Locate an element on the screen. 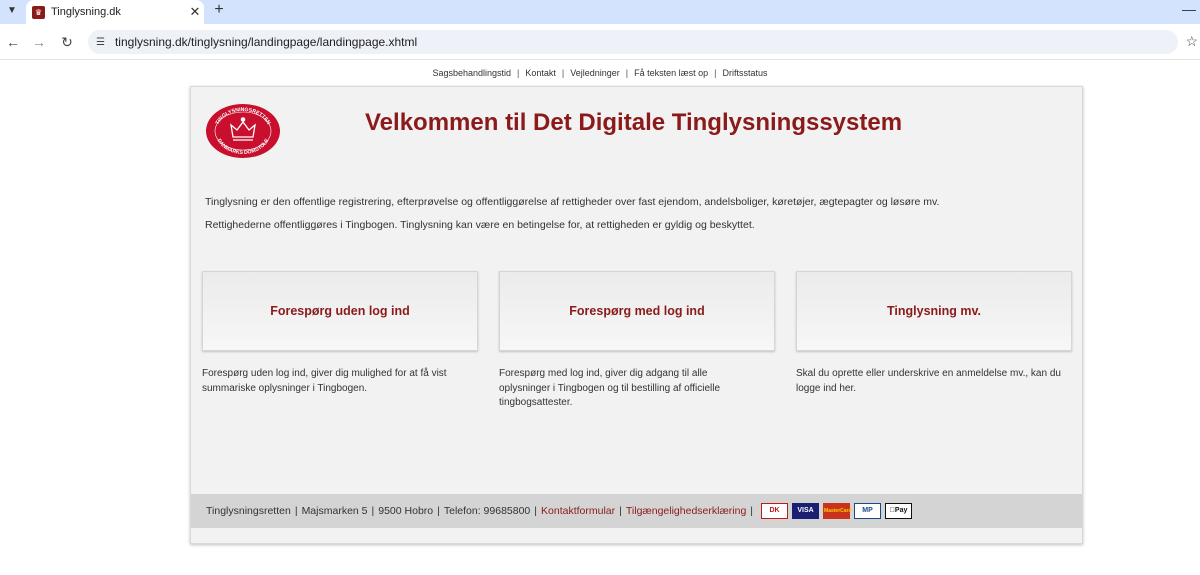 The height and width of the screenshot is (575, 1200). footer-phone: Telefon: 99685800 is located at coordinates (487, 511).